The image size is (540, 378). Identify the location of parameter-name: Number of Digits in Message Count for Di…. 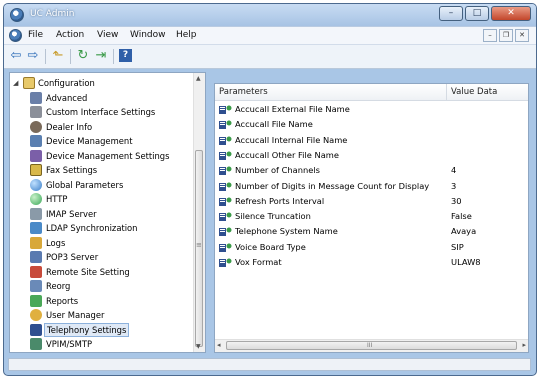
(332, 185).